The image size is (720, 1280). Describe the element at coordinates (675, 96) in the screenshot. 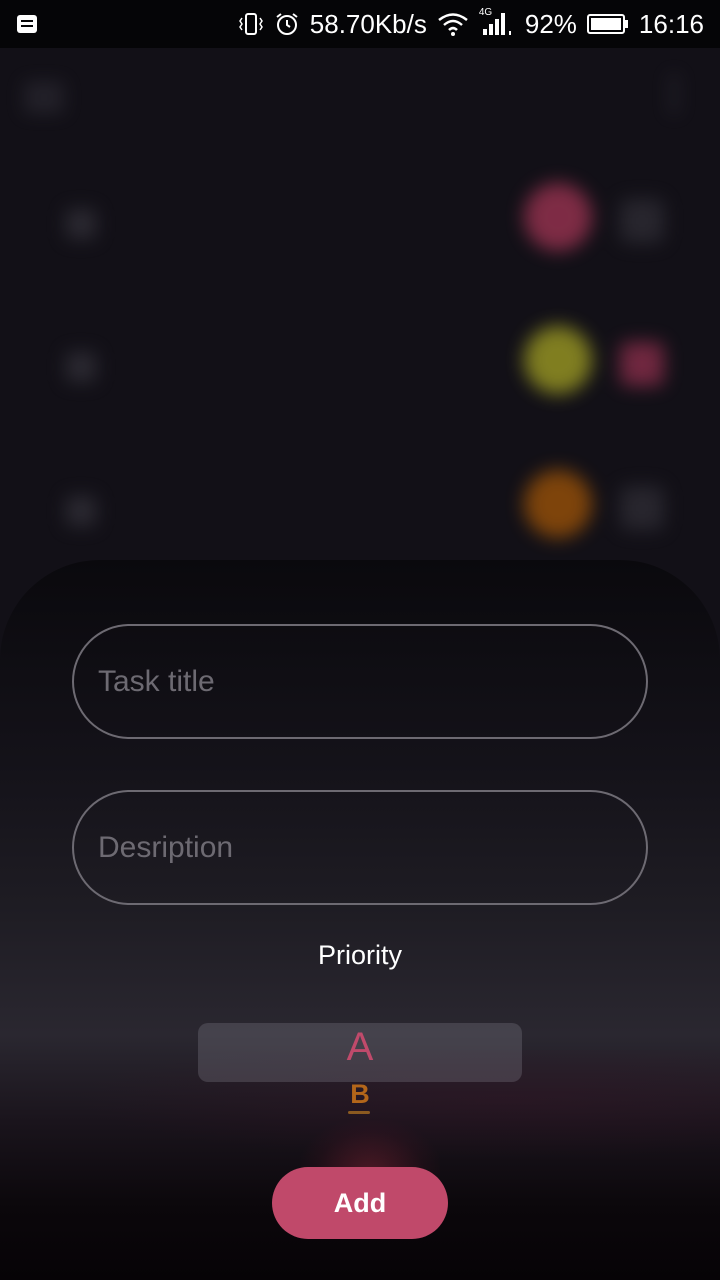

I see `more-icon` at that location.